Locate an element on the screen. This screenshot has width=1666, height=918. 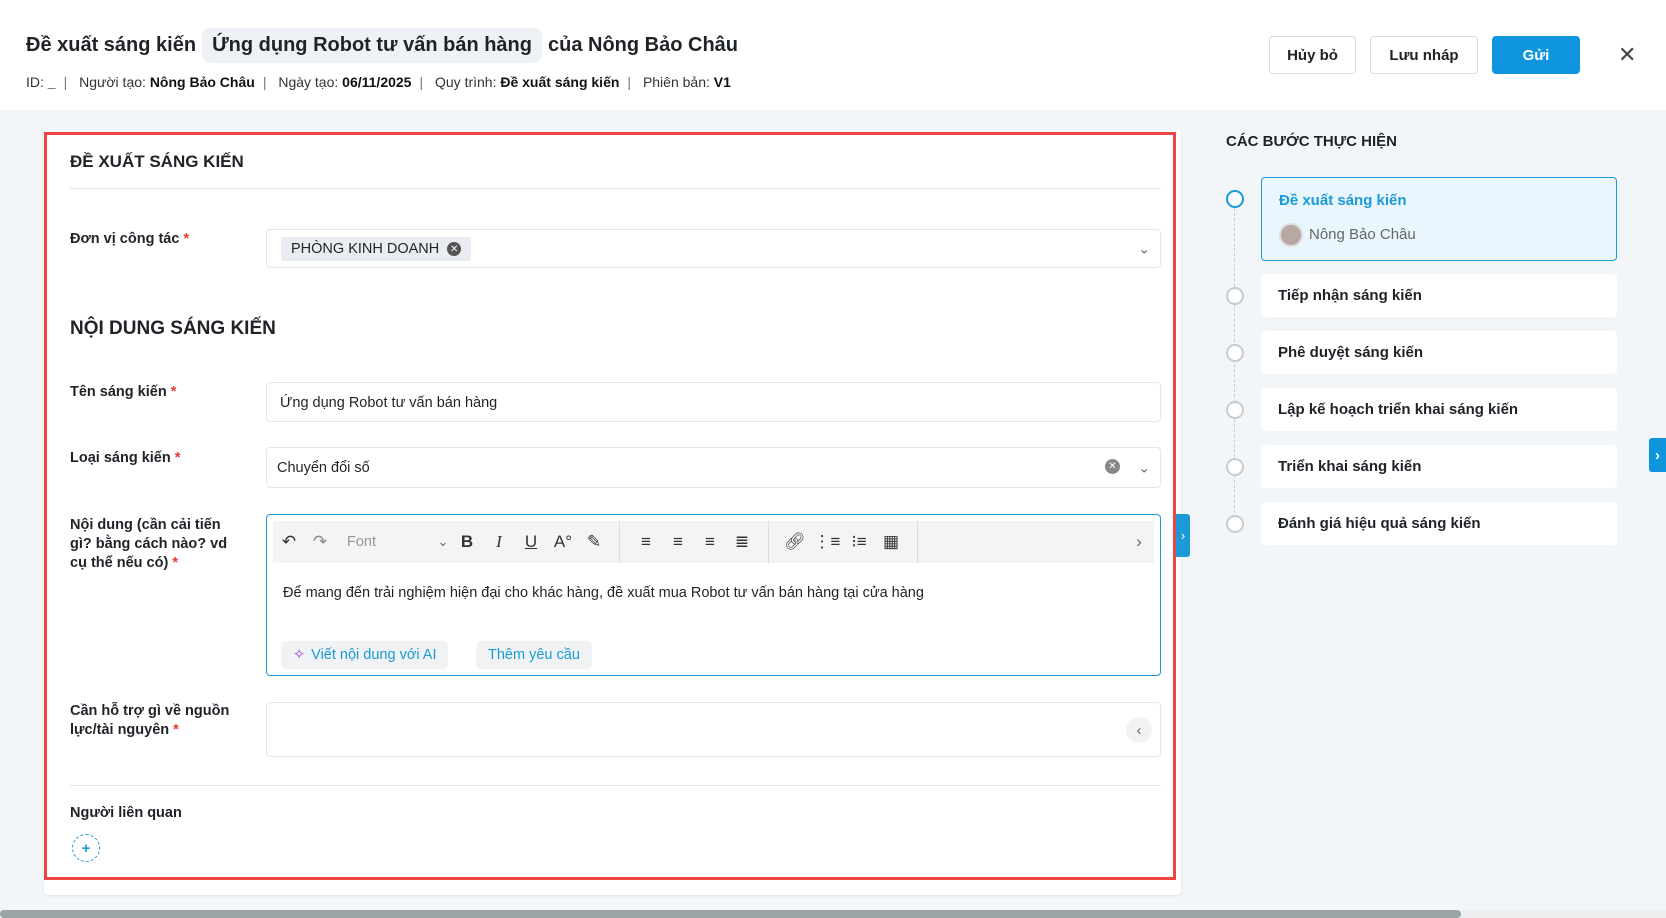
collapse-toggle: › is located at coordinates (1183, 535).